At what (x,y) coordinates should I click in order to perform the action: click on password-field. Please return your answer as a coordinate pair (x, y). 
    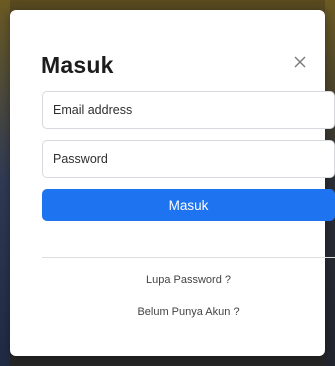
    Looking at the image, I should click on (188, 159).